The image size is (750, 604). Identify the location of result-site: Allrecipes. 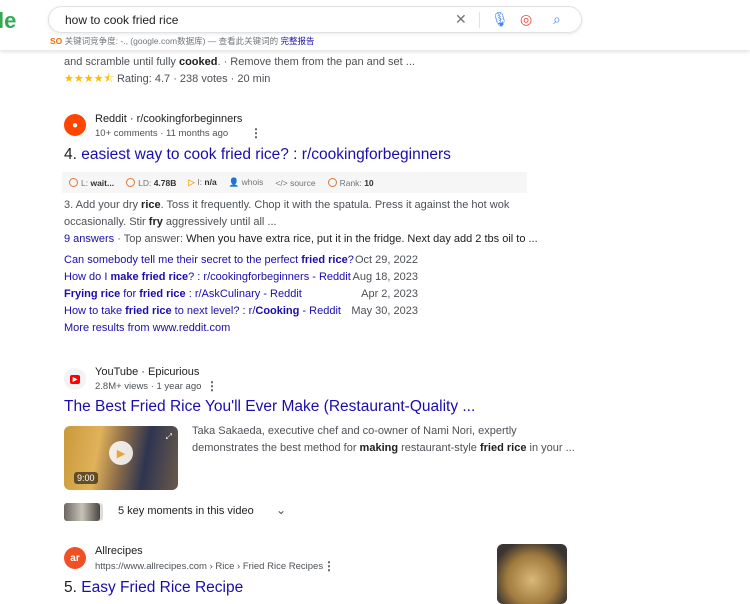
(119, 551).